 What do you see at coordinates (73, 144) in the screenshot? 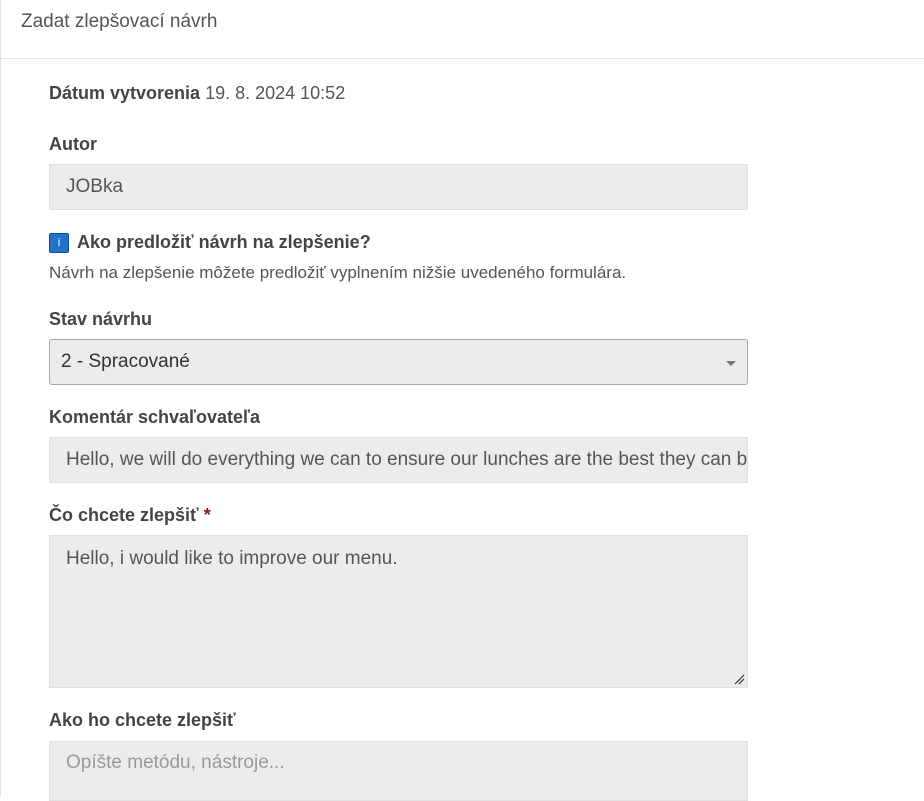
I see `author-label: Autor` at bounding box center [73, 144].